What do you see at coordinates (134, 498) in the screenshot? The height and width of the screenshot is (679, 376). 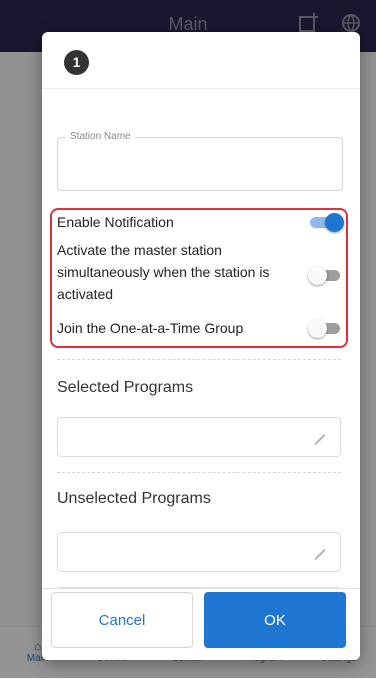 I see `unselected-programs-title: Unselected Programs` at bounding box center [134, 498].